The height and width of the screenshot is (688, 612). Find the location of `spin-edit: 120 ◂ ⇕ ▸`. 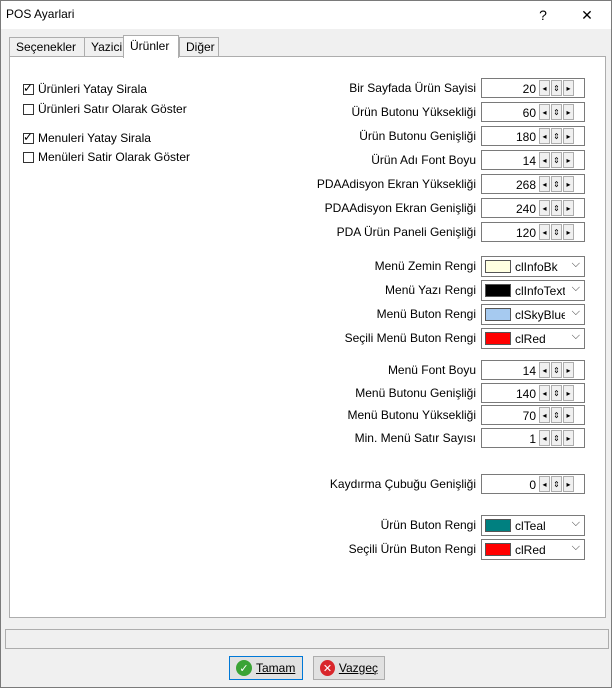

spin-edit: 120 ◂ ⇕ ▸ is located at coordinates (533, 232).